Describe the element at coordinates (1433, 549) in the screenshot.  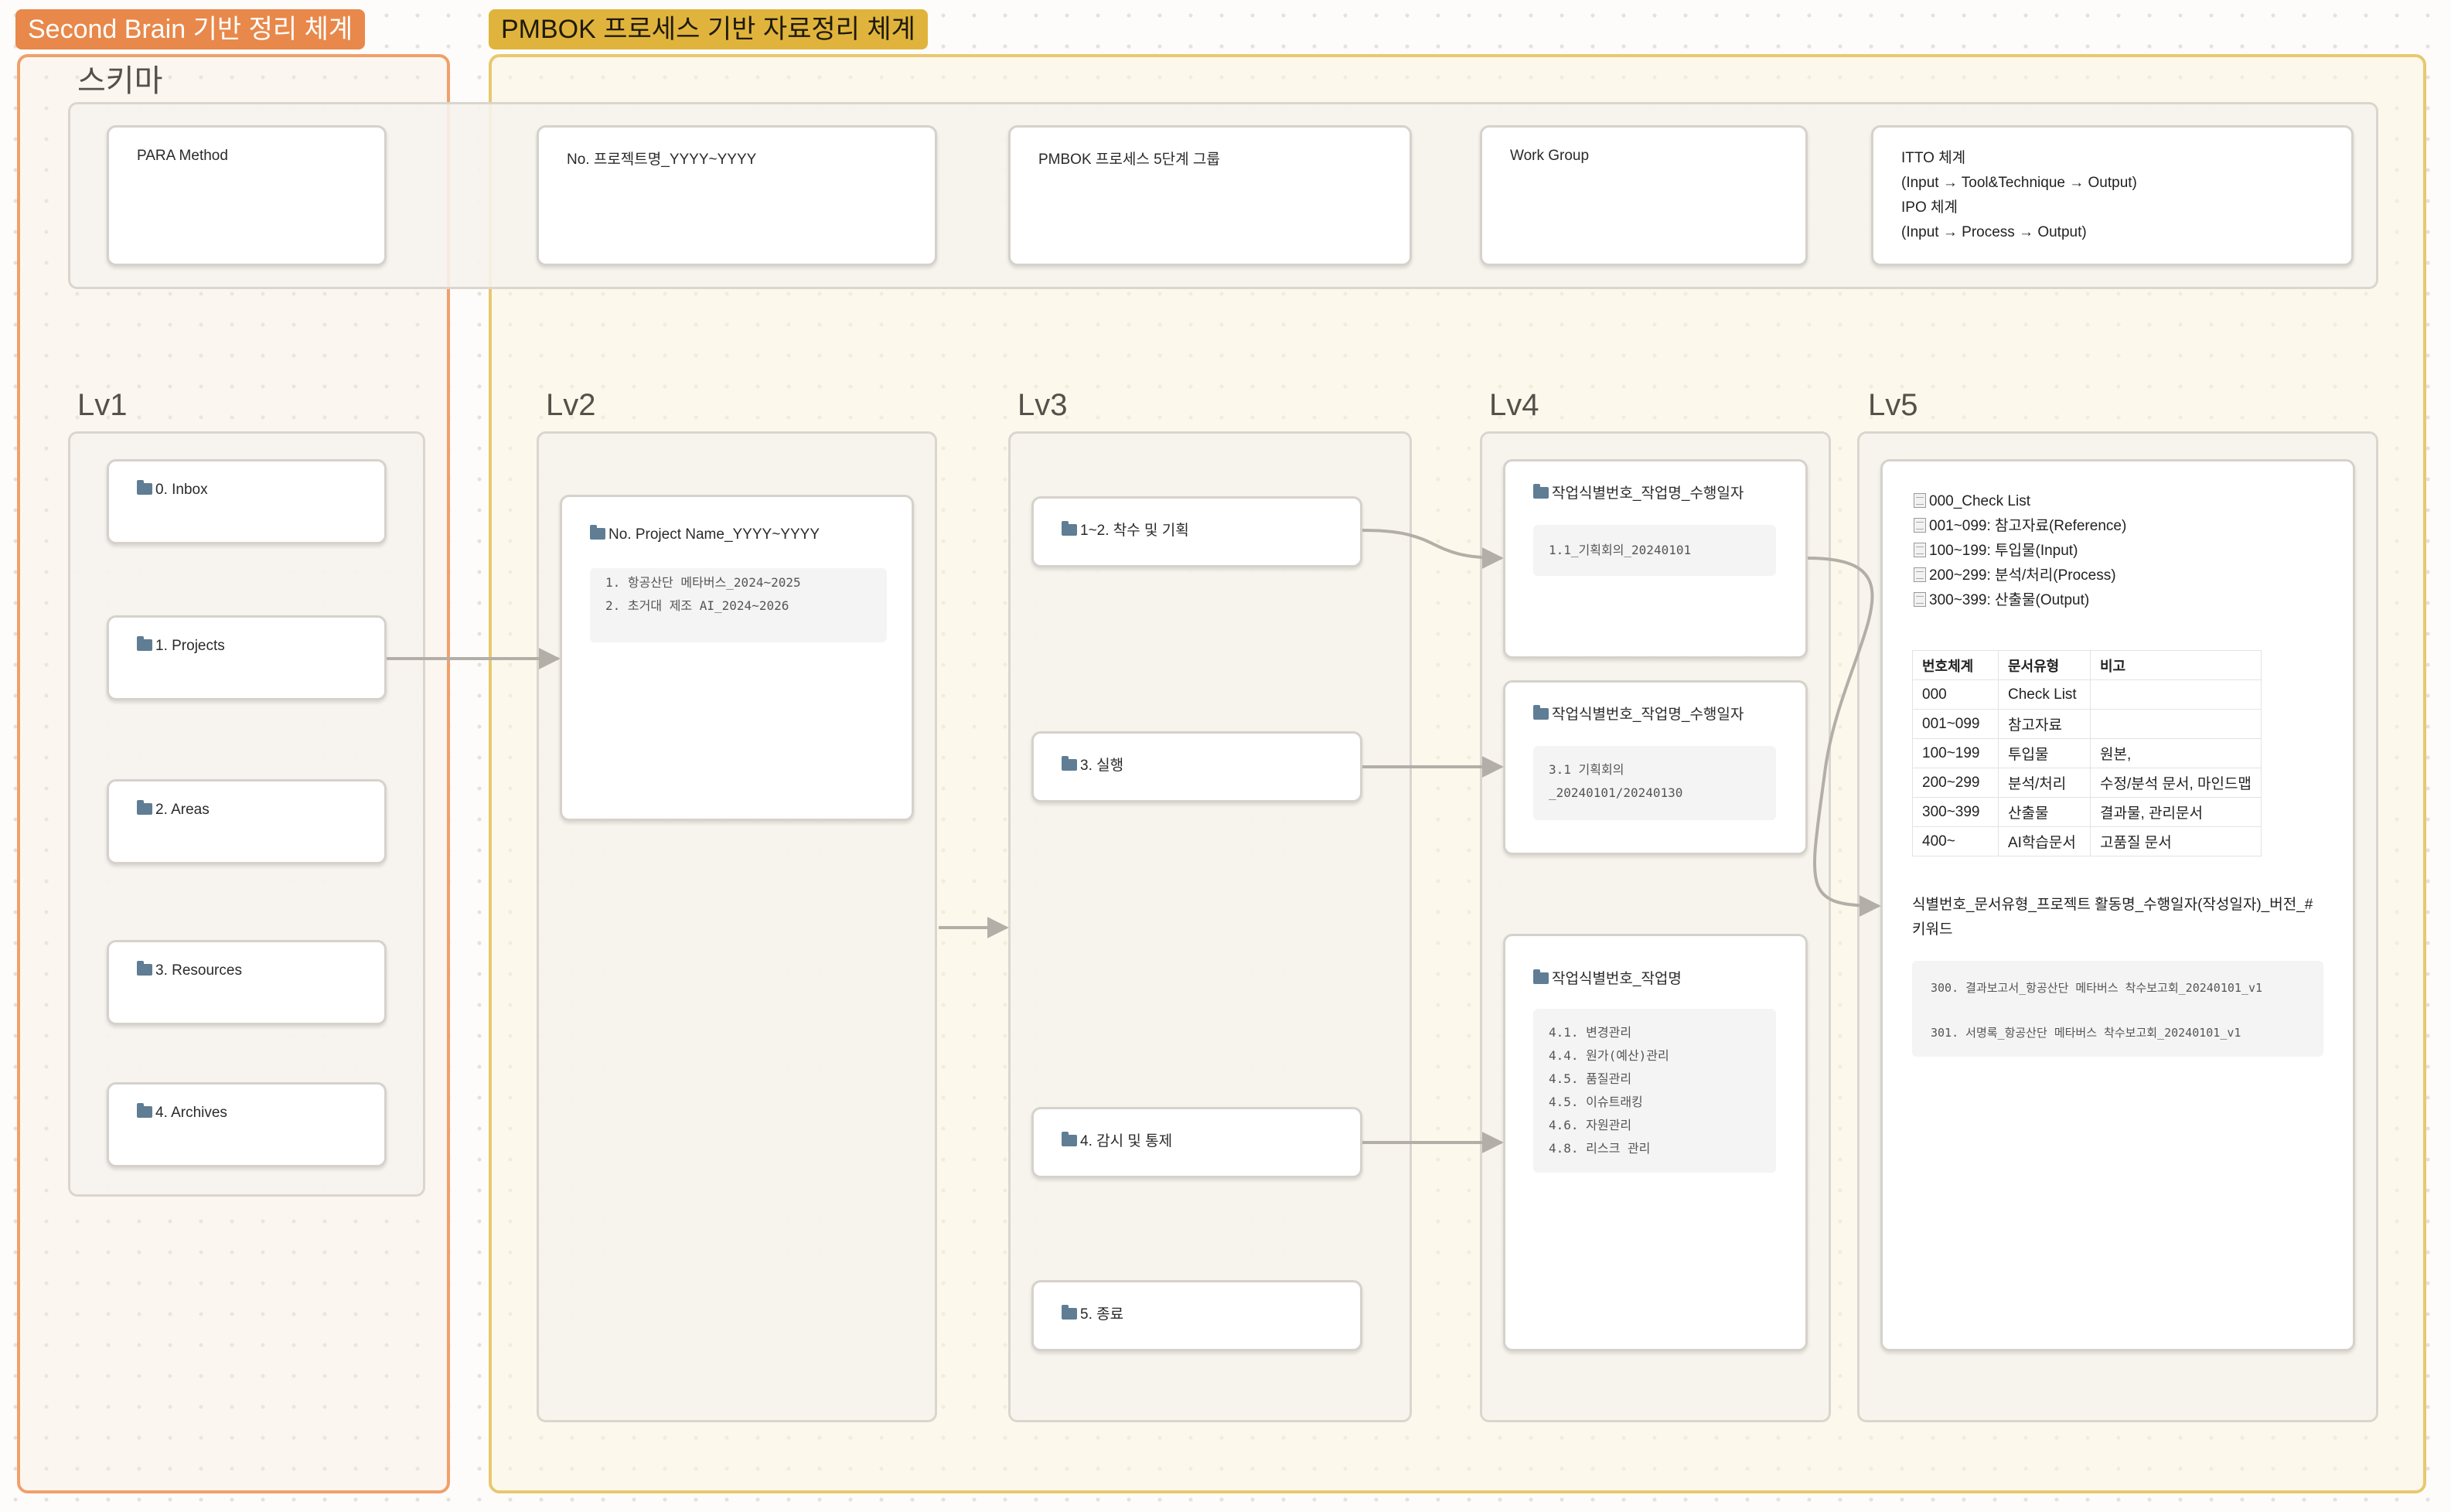
I see `edge-initiating-to-lv4` at that location.